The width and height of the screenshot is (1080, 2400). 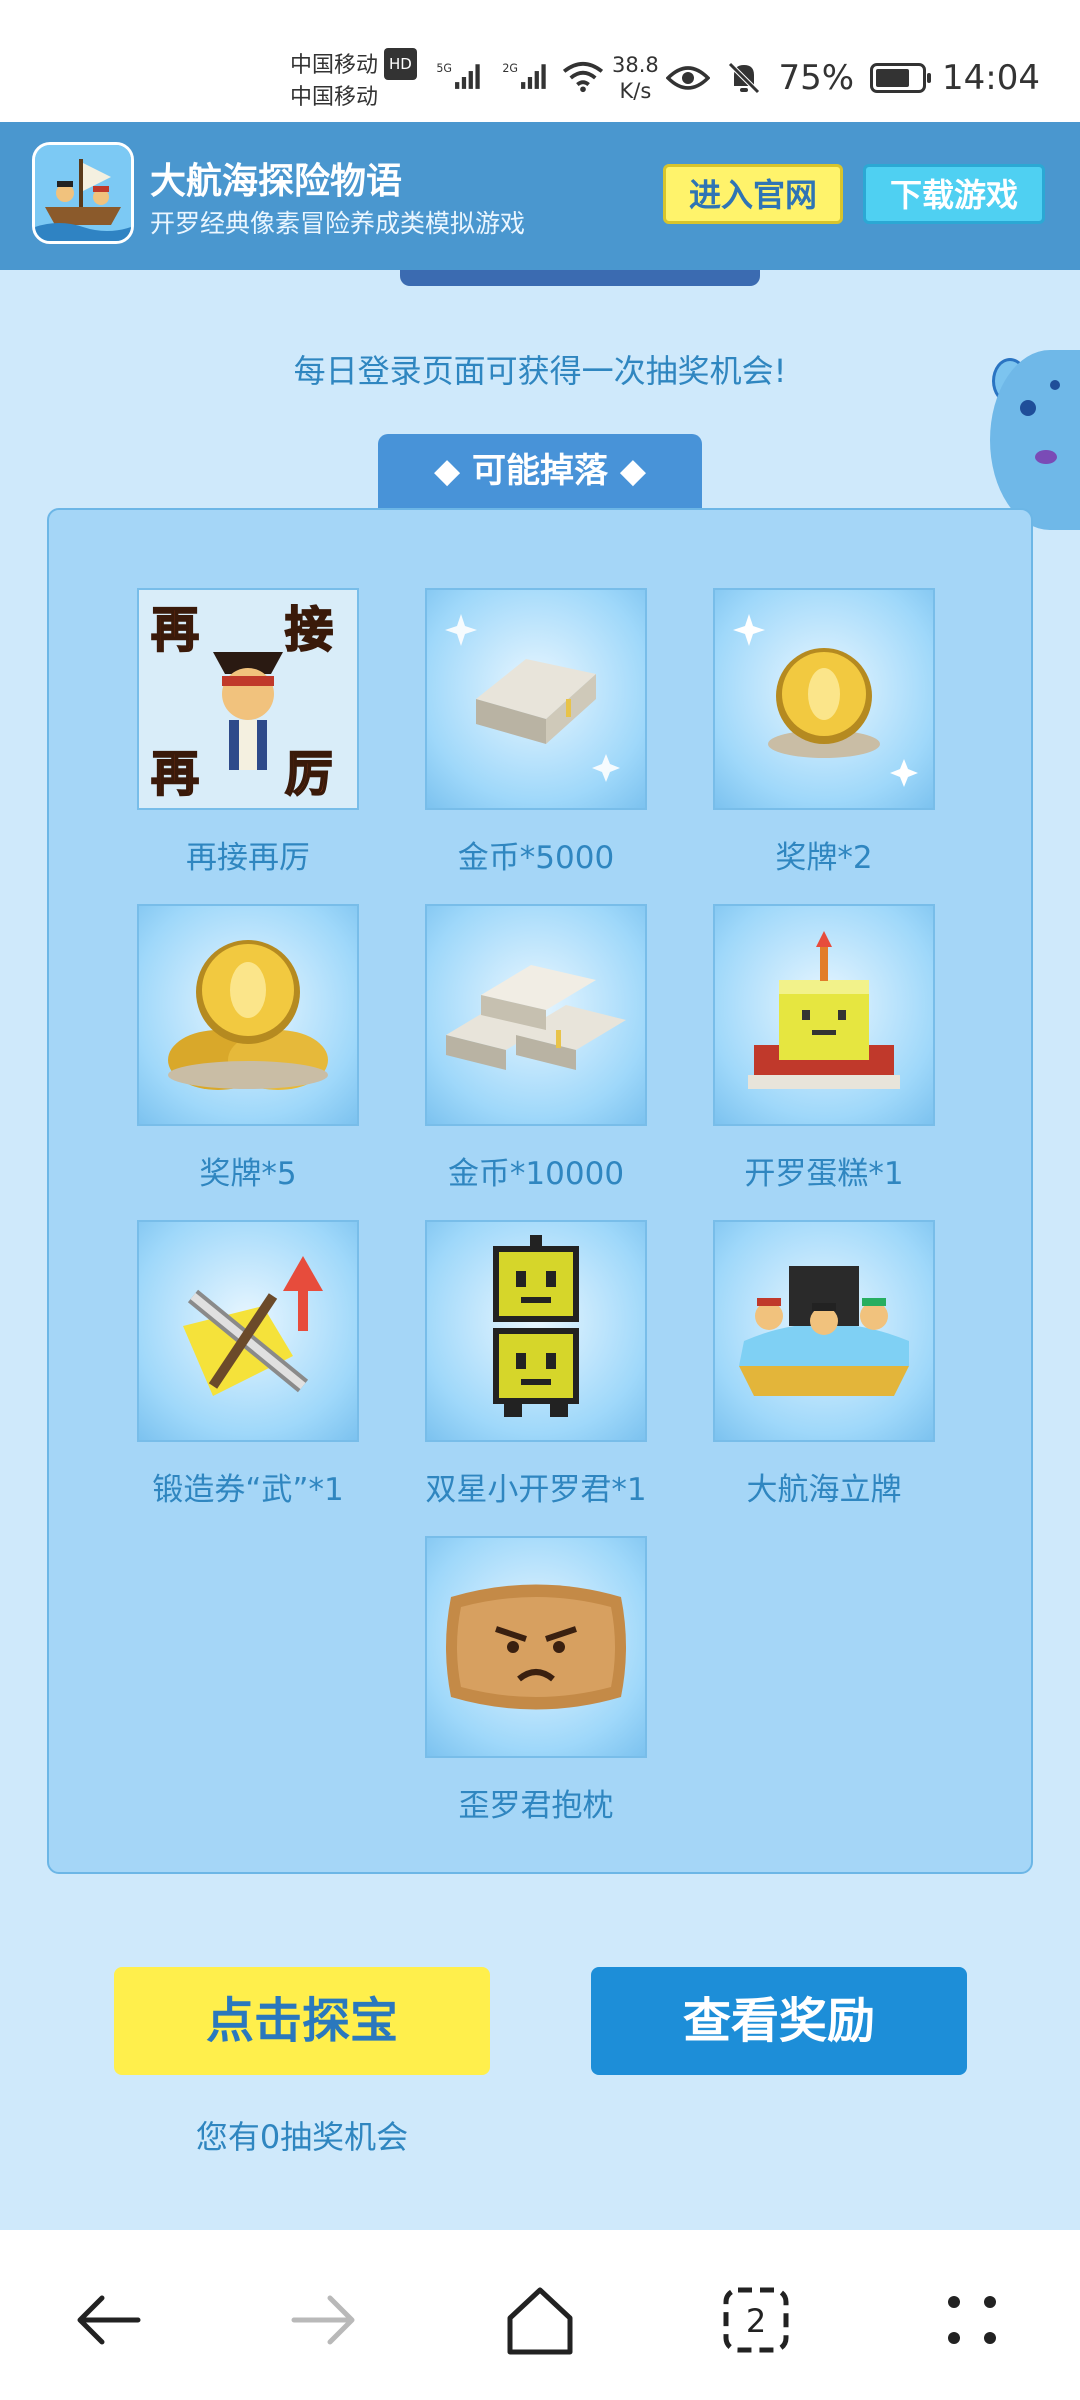 What do you see at coordinates (779, 2021) in the screenshot?
I see `view-rewards-button: 查看奖励` at bounding box center [779, 2021].